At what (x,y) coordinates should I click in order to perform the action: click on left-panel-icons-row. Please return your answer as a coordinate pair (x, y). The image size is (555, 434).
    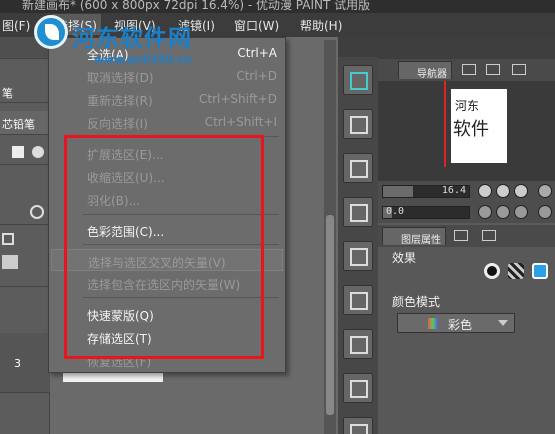
    Looking at the image, I should click on (25, 153).